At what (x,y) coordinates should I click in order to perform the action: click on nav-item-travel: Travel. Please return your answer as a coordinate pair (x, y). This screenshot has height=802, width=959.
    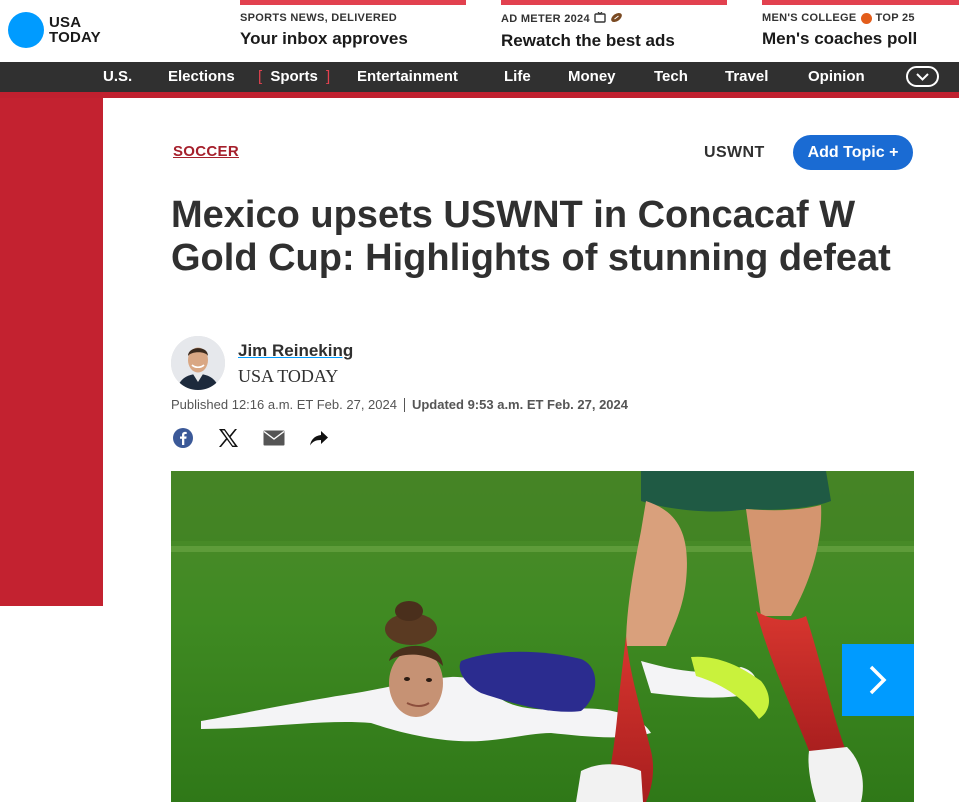
    Looking at the image, I should click on (746, 76).